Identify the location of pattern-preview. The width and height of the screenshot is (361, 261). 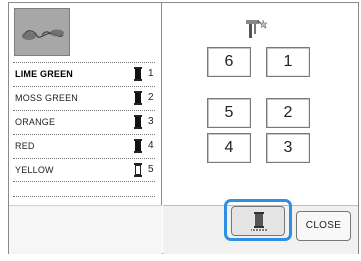
(42, 32).